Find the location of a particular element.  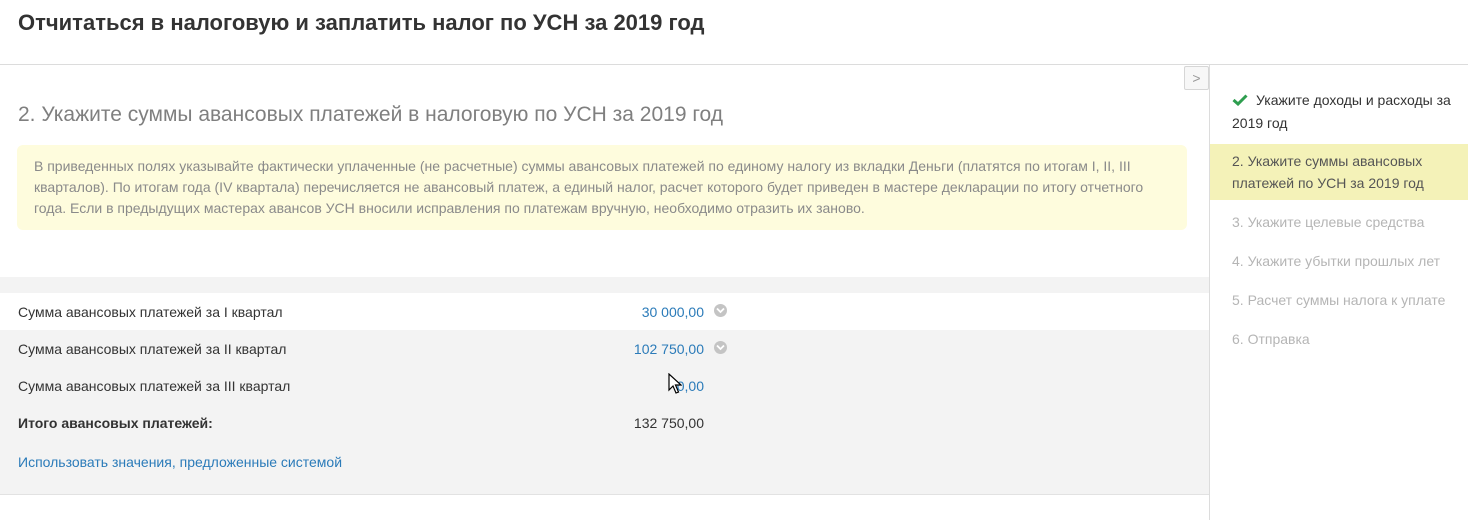

step-label: 4. Укажите убытки прошлых лет is located at coordinates (1336, 261).